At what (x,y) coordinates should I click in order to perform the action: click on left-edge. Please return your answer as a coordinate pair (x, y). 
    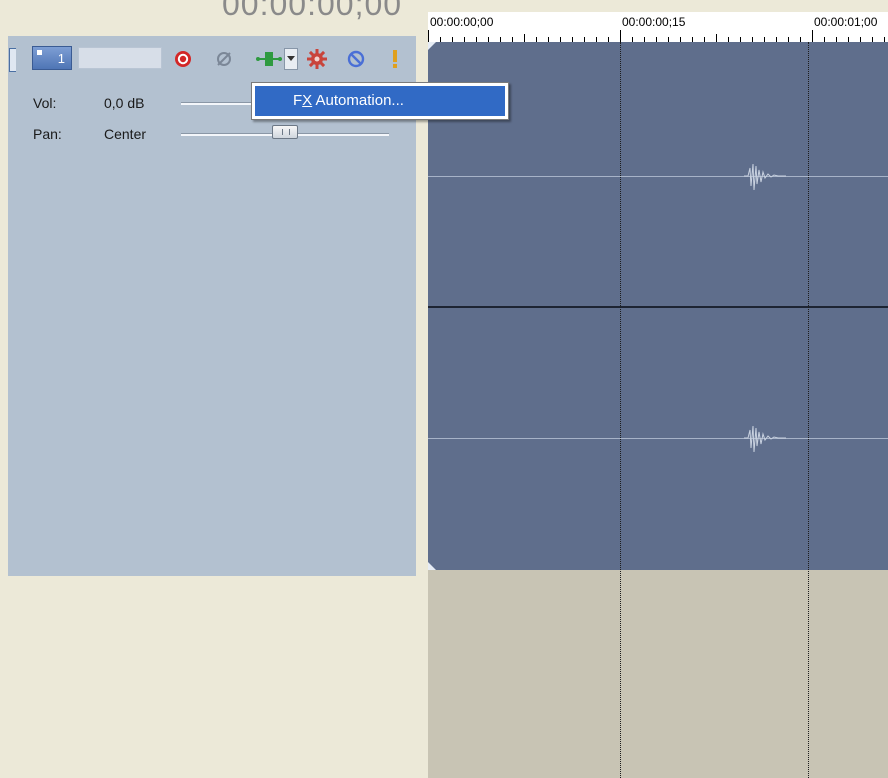
    Looking at the image, I should click on (4, 389).